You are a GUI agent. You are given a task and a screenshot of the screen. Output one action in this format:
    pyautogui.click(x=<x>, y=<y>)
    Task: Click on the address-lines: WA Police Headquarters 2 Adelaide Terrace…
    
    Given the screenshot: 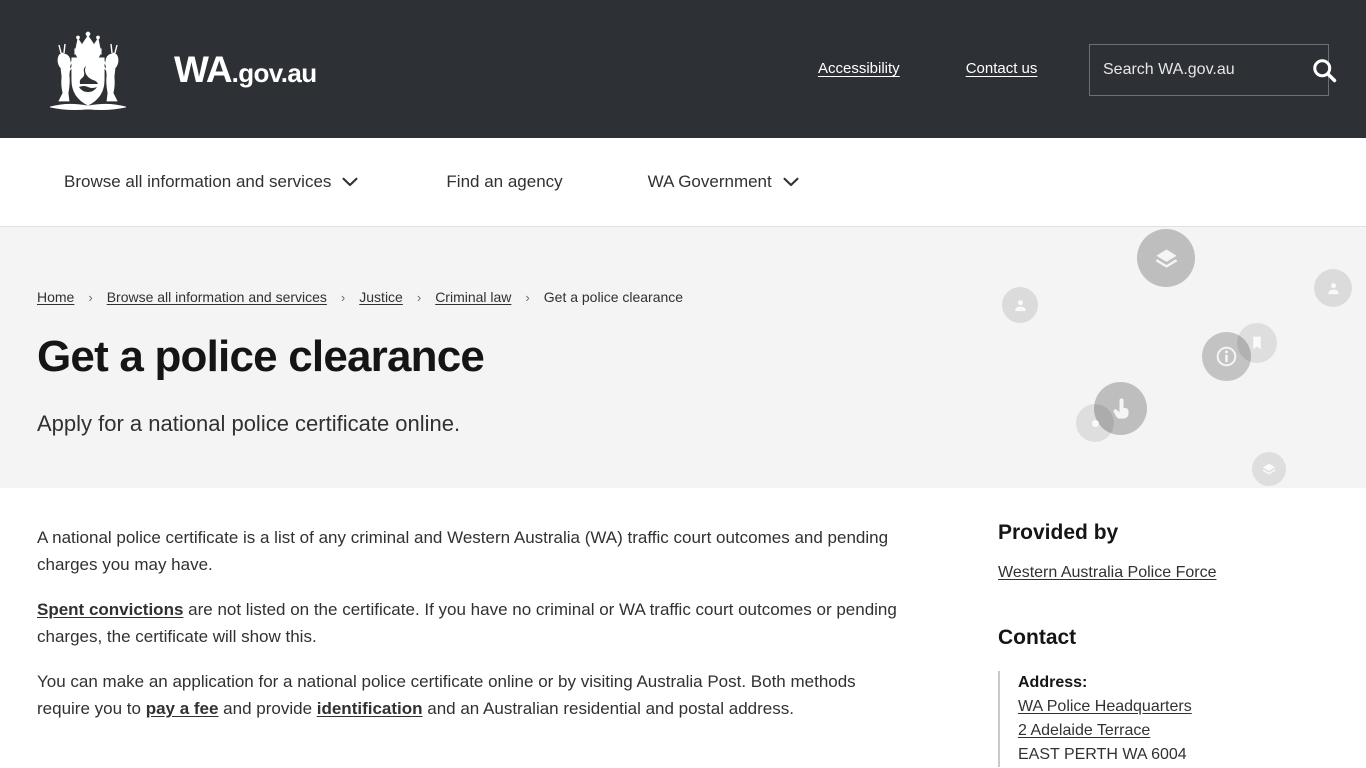 What is the action you would take?
    pyautogui.click(x=1161, y=731)
    